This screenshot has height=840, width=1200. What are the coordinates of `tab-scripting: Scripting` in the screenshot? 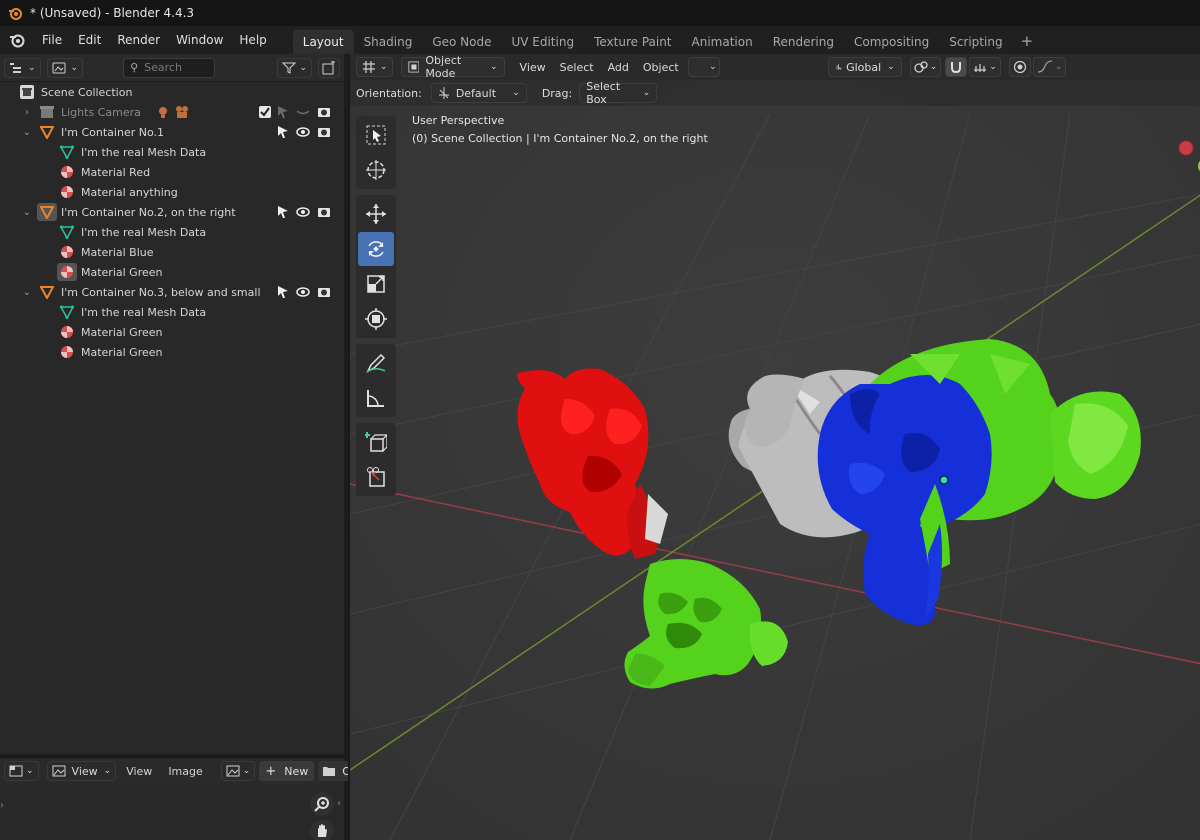 It's located at (975, 42).